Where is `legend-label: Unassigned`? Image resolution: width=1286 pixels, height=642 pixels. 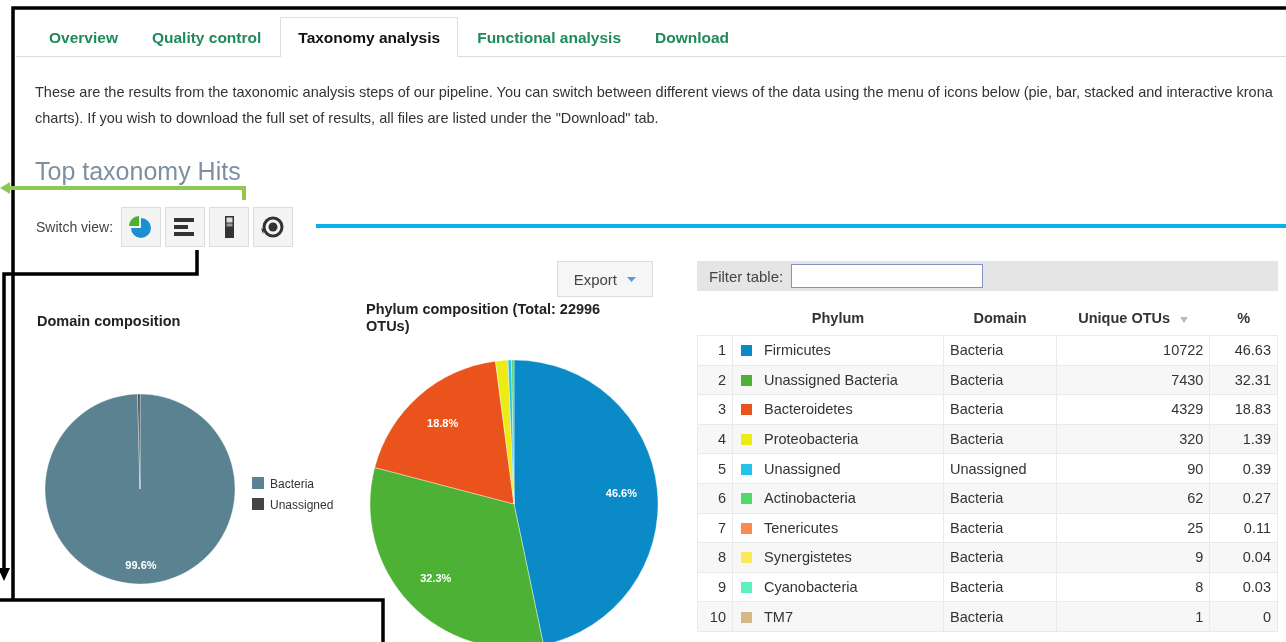
legend-label: Unassigned is located at coordinates (302, 505).